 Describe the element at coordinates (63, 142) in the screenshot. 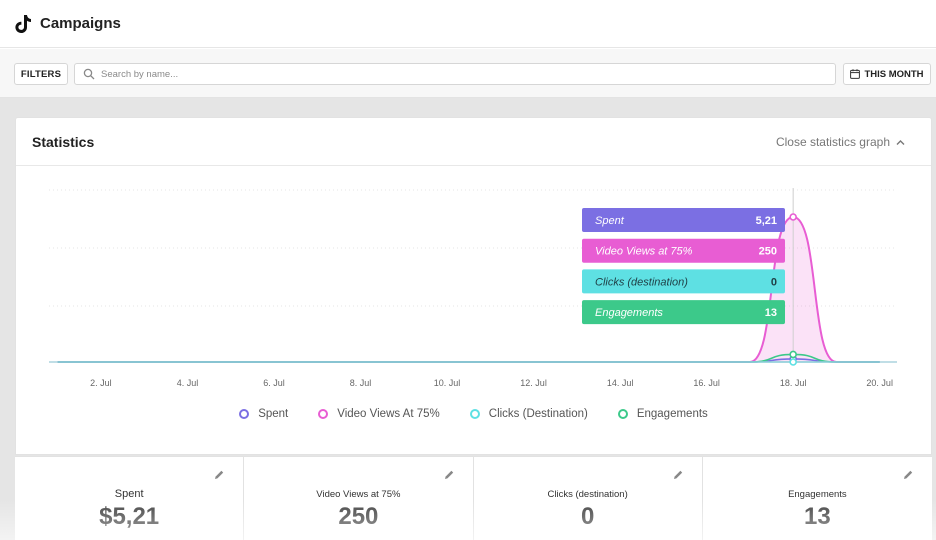

I see `statistics-title: Statistics` at that location.